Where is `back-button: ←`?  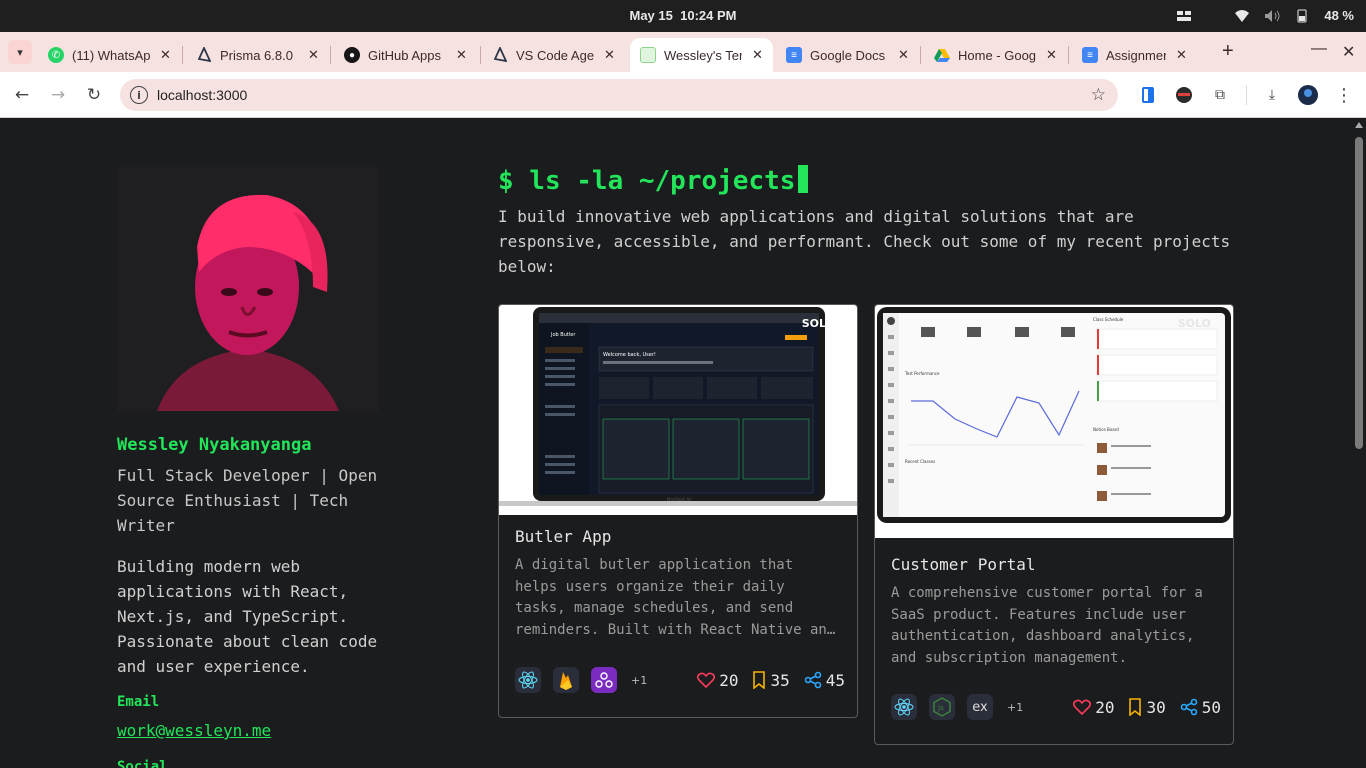 back-button: ← is located at coordinates (22, 95).